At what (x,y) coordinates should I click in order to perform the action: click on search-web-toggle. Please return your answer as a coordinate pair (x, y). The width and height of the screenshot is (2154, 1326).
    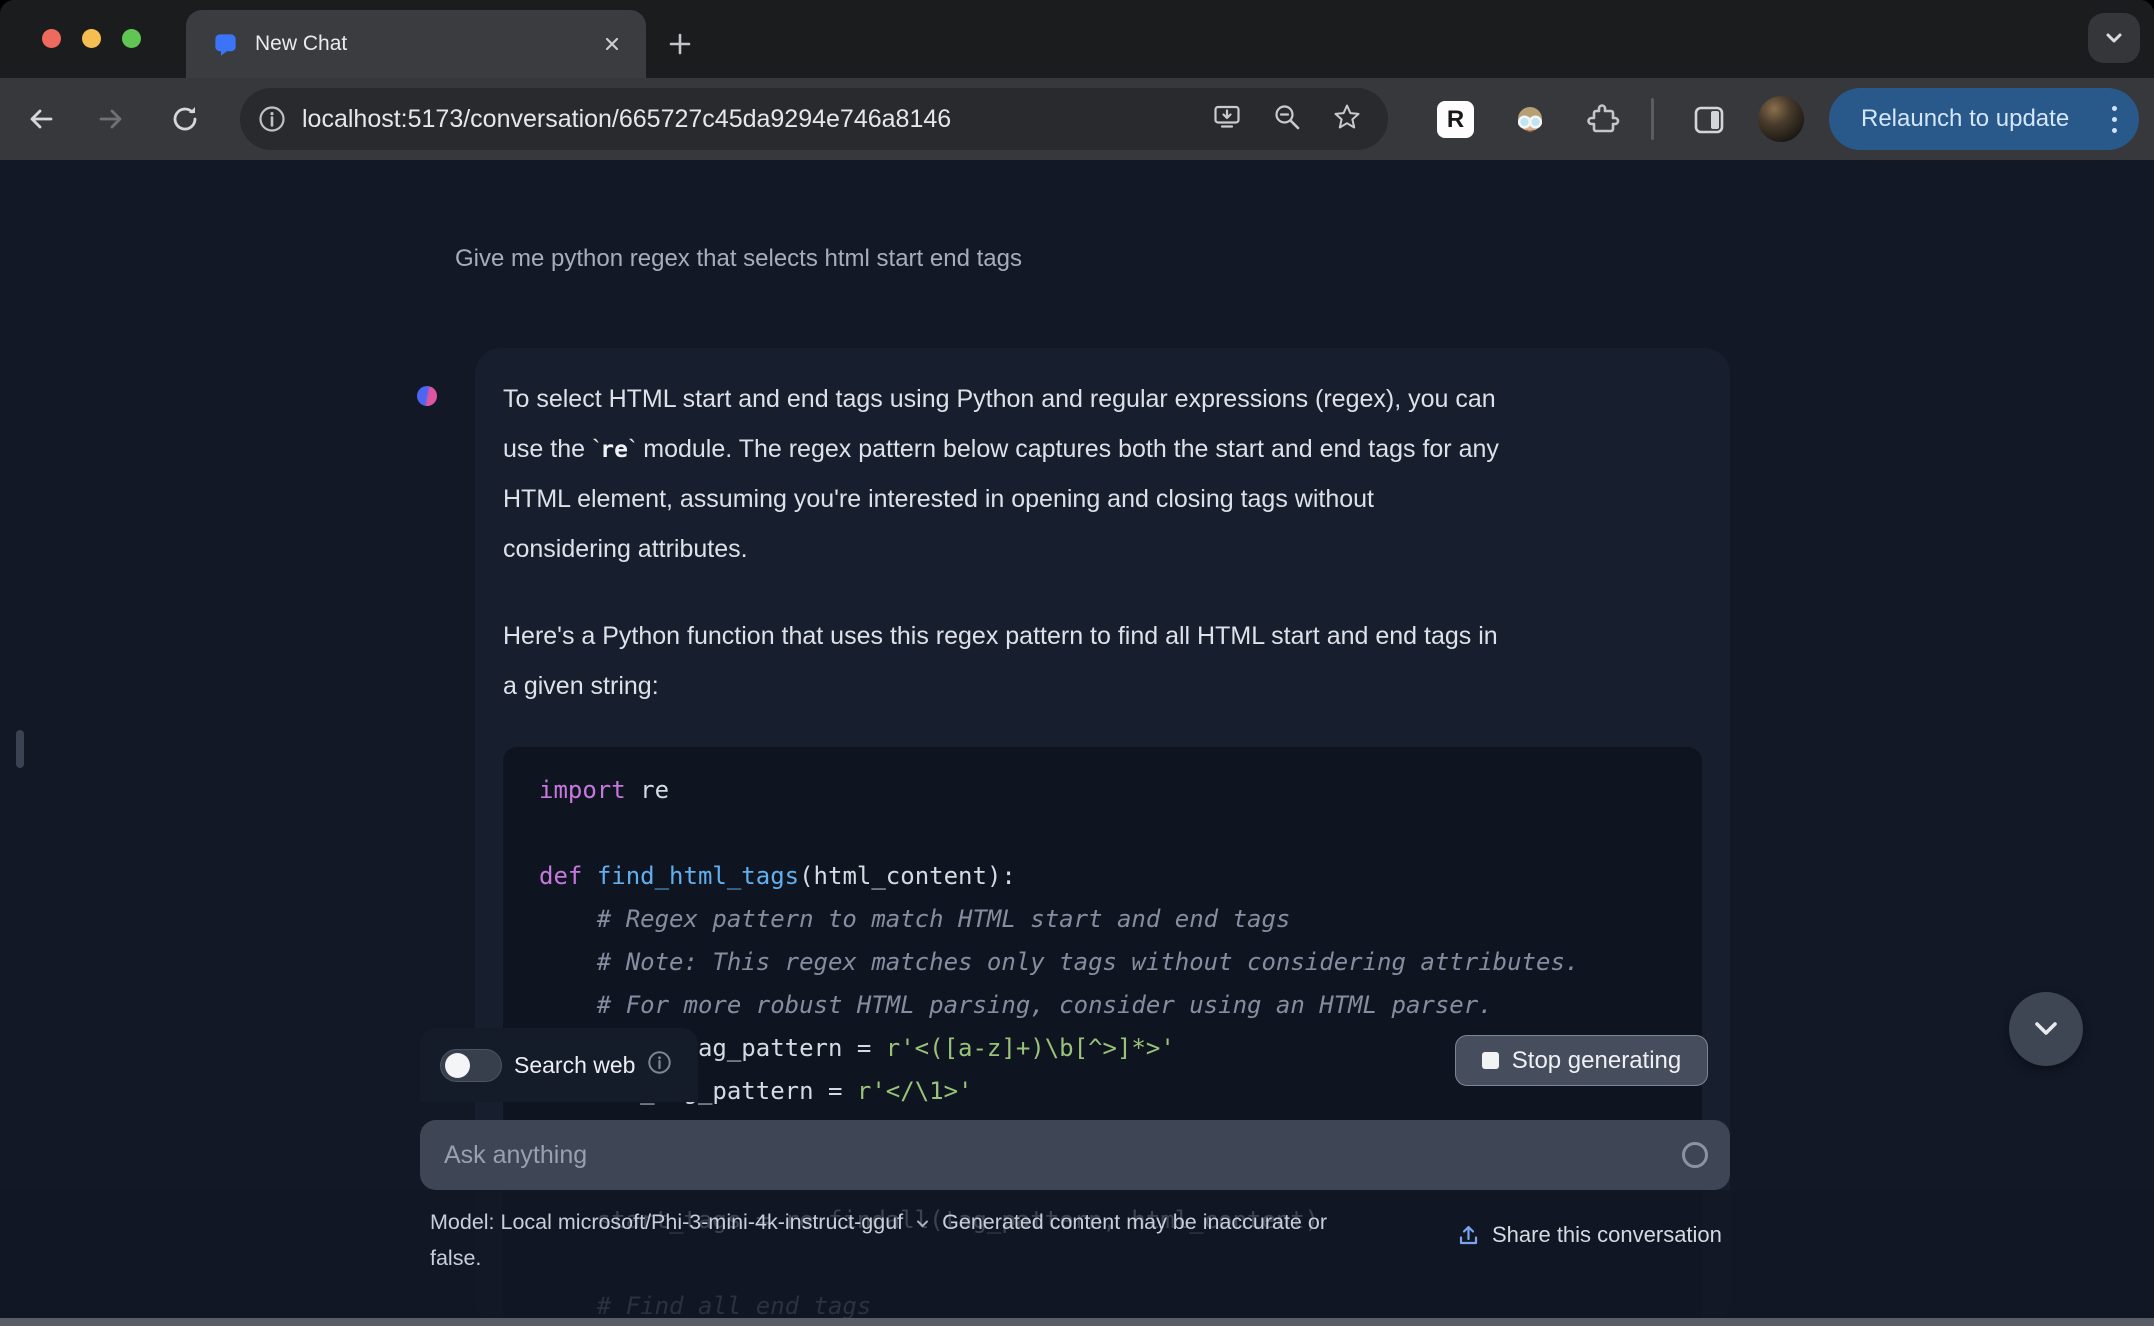
    Looking at the image, I should click on (471, 1065).